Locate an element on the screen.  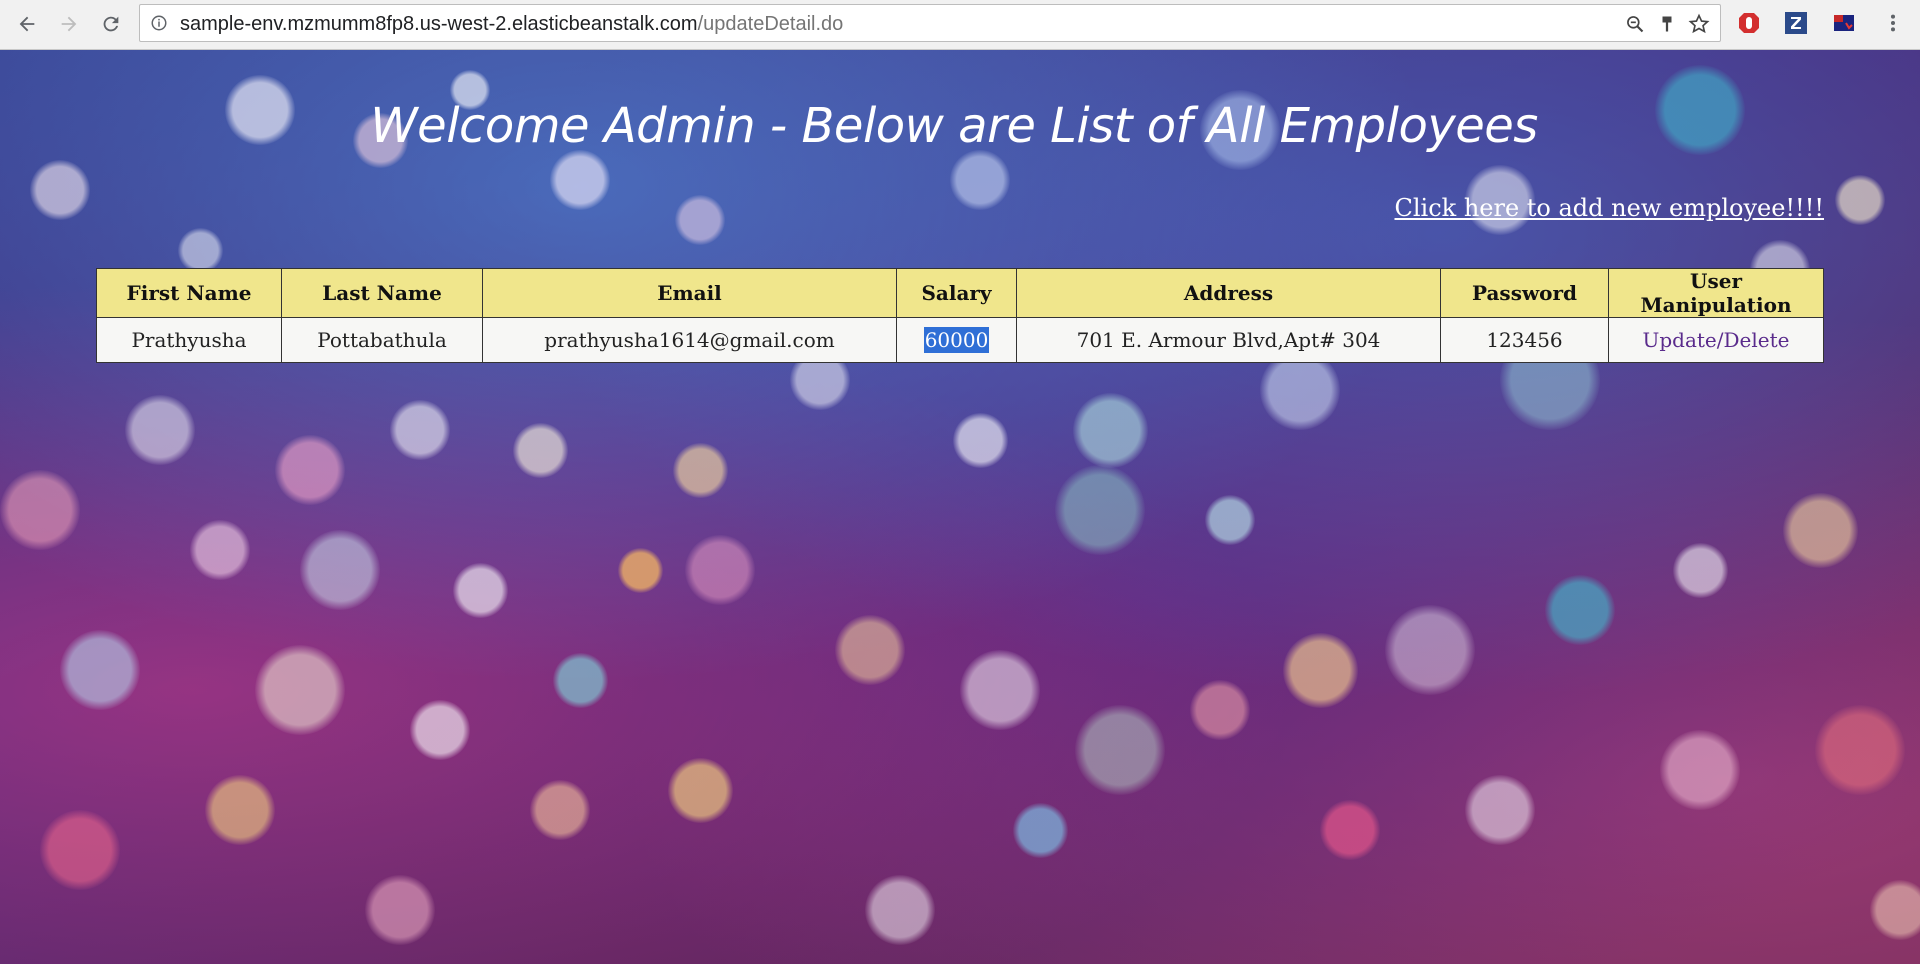
paintbrush-extension-button is located at coordinates (1667, 24).